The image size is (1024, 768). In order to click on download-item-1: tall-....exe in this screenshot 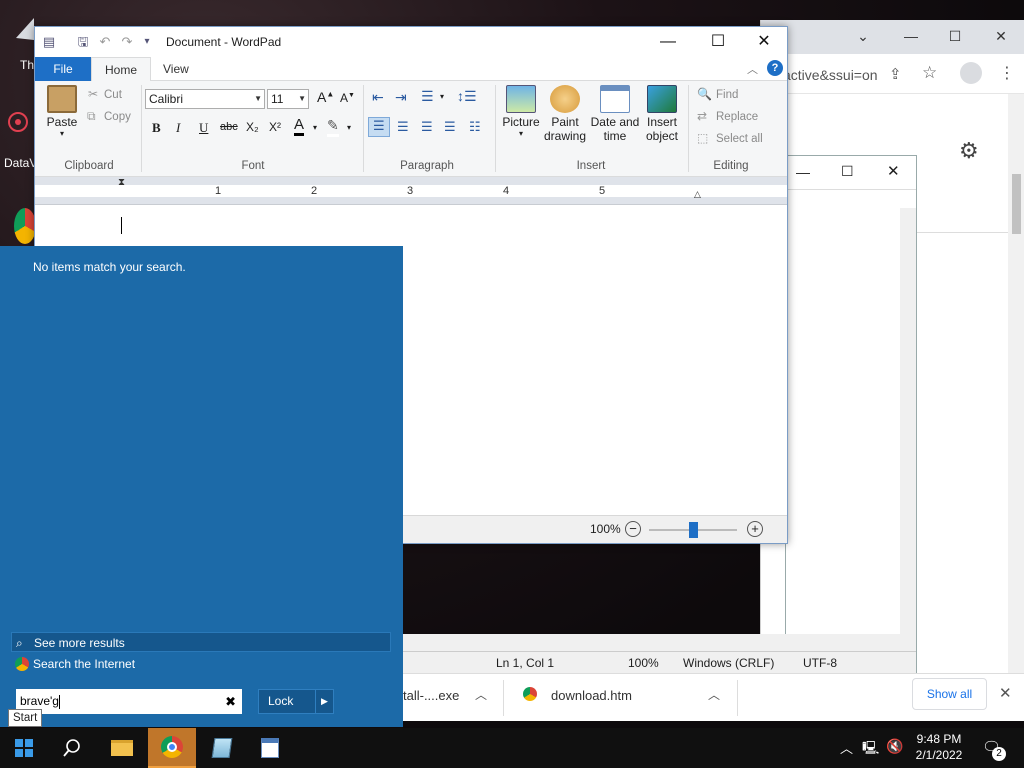, I will do `click(431, 695)`.